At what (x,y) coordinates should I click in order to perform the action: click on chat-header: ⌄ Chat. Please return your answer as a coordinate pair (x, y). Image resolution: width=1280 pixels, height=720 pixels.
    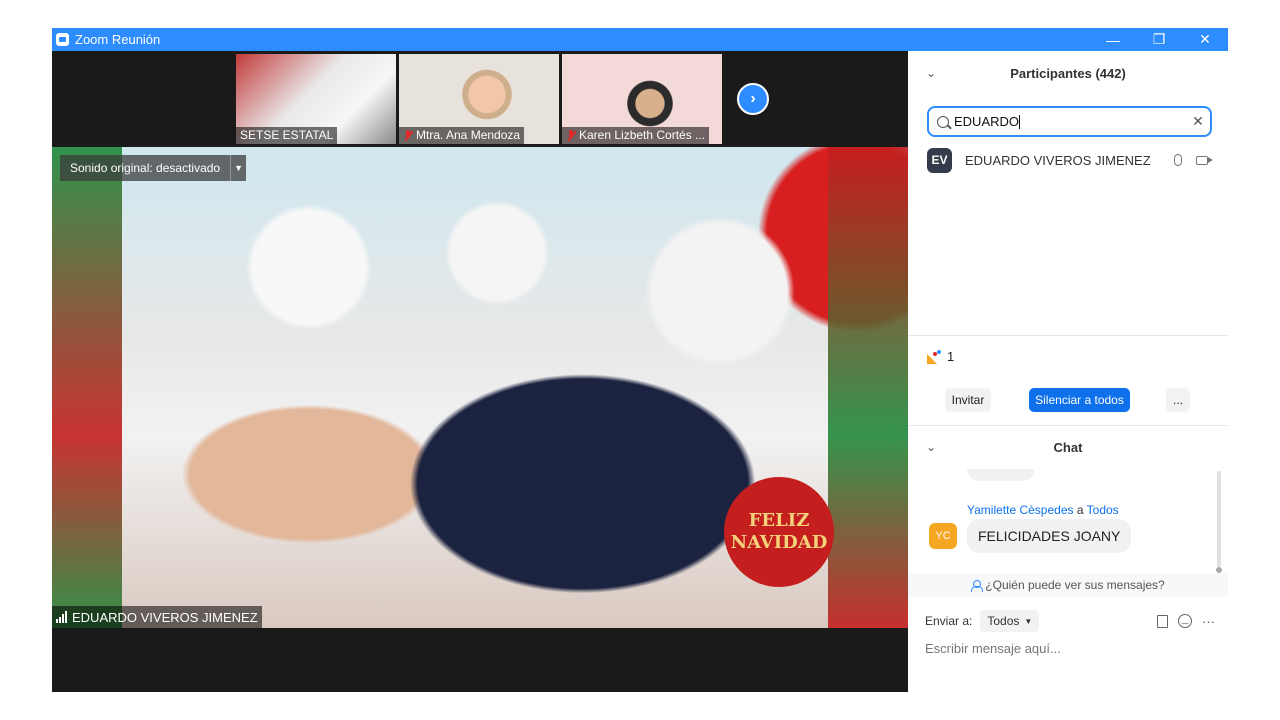
    Looking at the image, I should click on (1068, 447).